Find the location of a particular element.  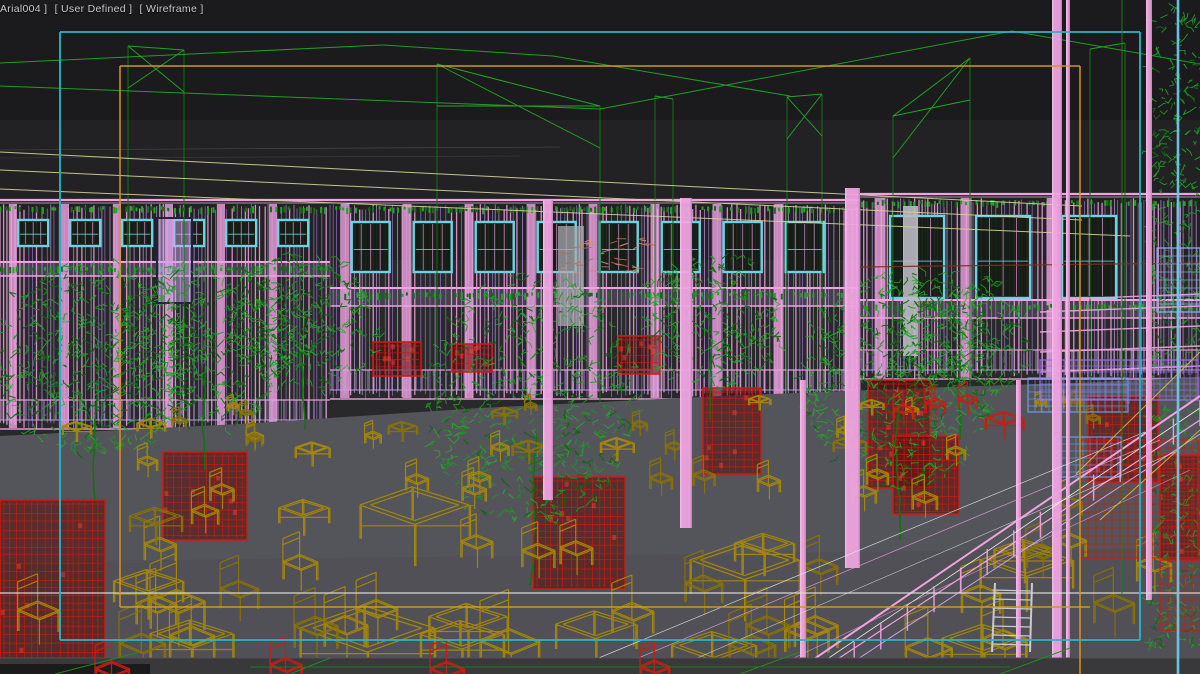

viewport-label-mode: [ Wireframe ] is located at coordinates (172, 9).